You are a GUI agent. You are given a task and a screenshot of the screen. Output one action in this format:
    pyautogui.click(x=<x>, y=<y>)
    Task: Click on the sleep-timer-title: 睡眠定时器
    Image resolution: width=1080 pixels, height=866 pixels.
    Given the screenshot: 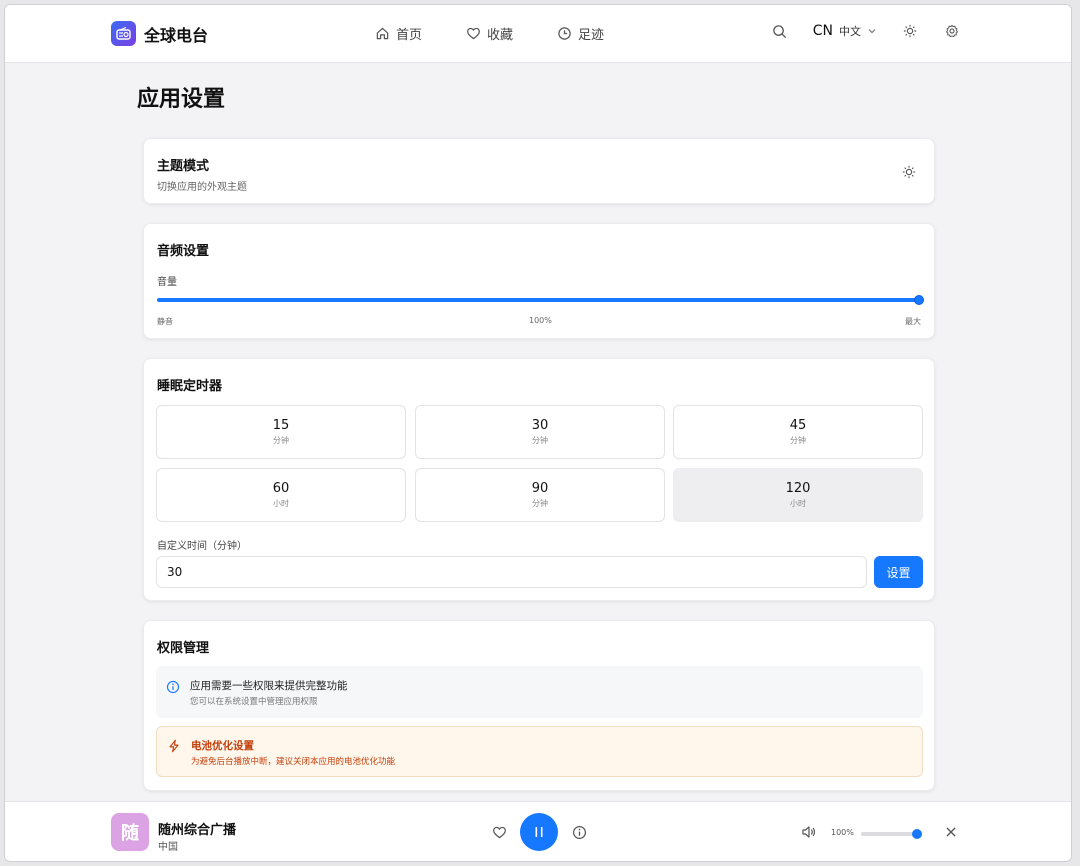 What is the action you would take?
    pyautogui.click(x=190, y=386)
    